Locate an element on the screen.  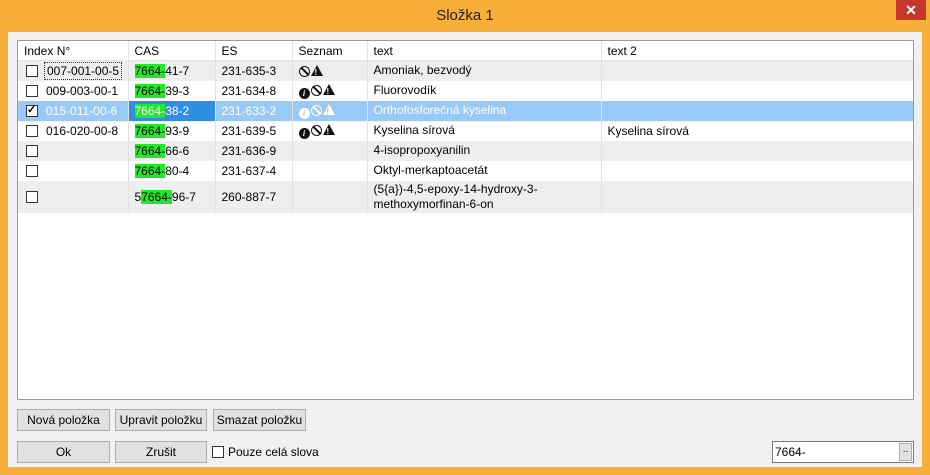
text-cell: Amoniak, bezvodý is located at coordinates (484, 70).